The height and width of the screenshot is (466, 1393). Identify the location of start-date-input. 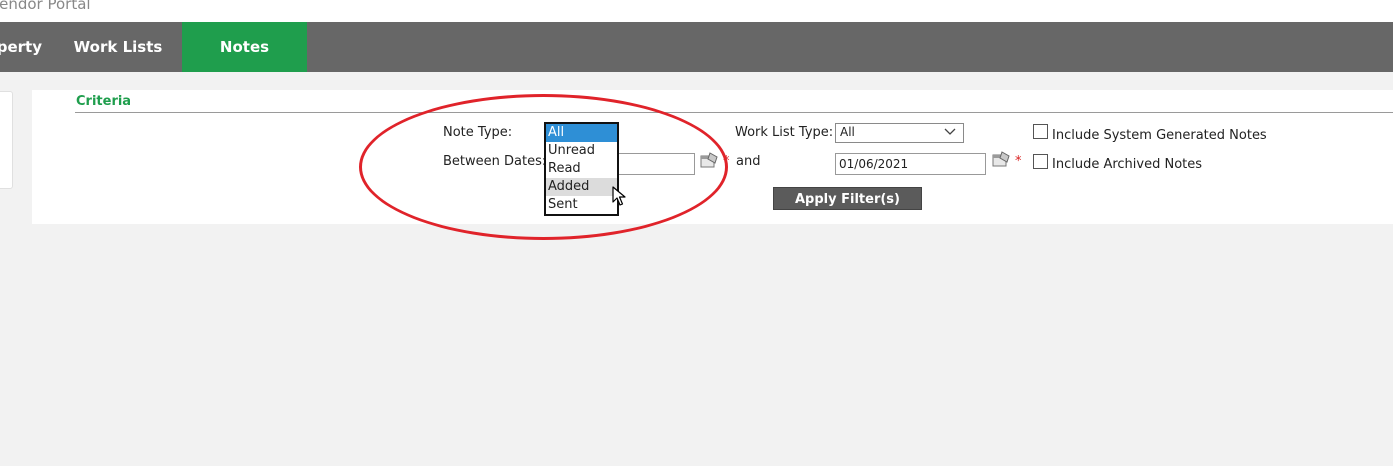
(653, 164).